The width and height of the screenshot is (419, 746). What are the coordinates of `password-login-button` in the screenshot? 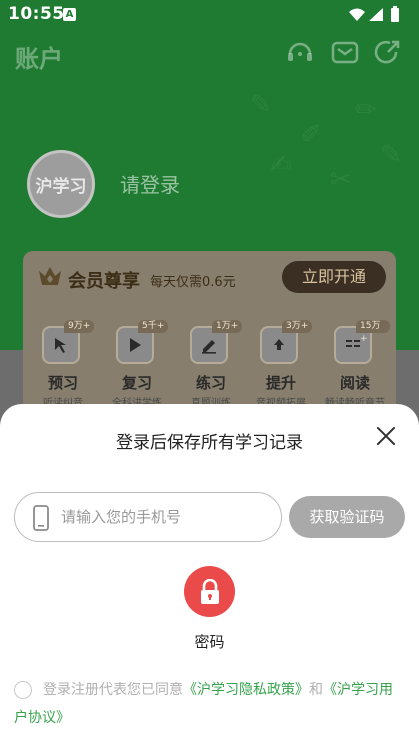 It's located at (209, 591).